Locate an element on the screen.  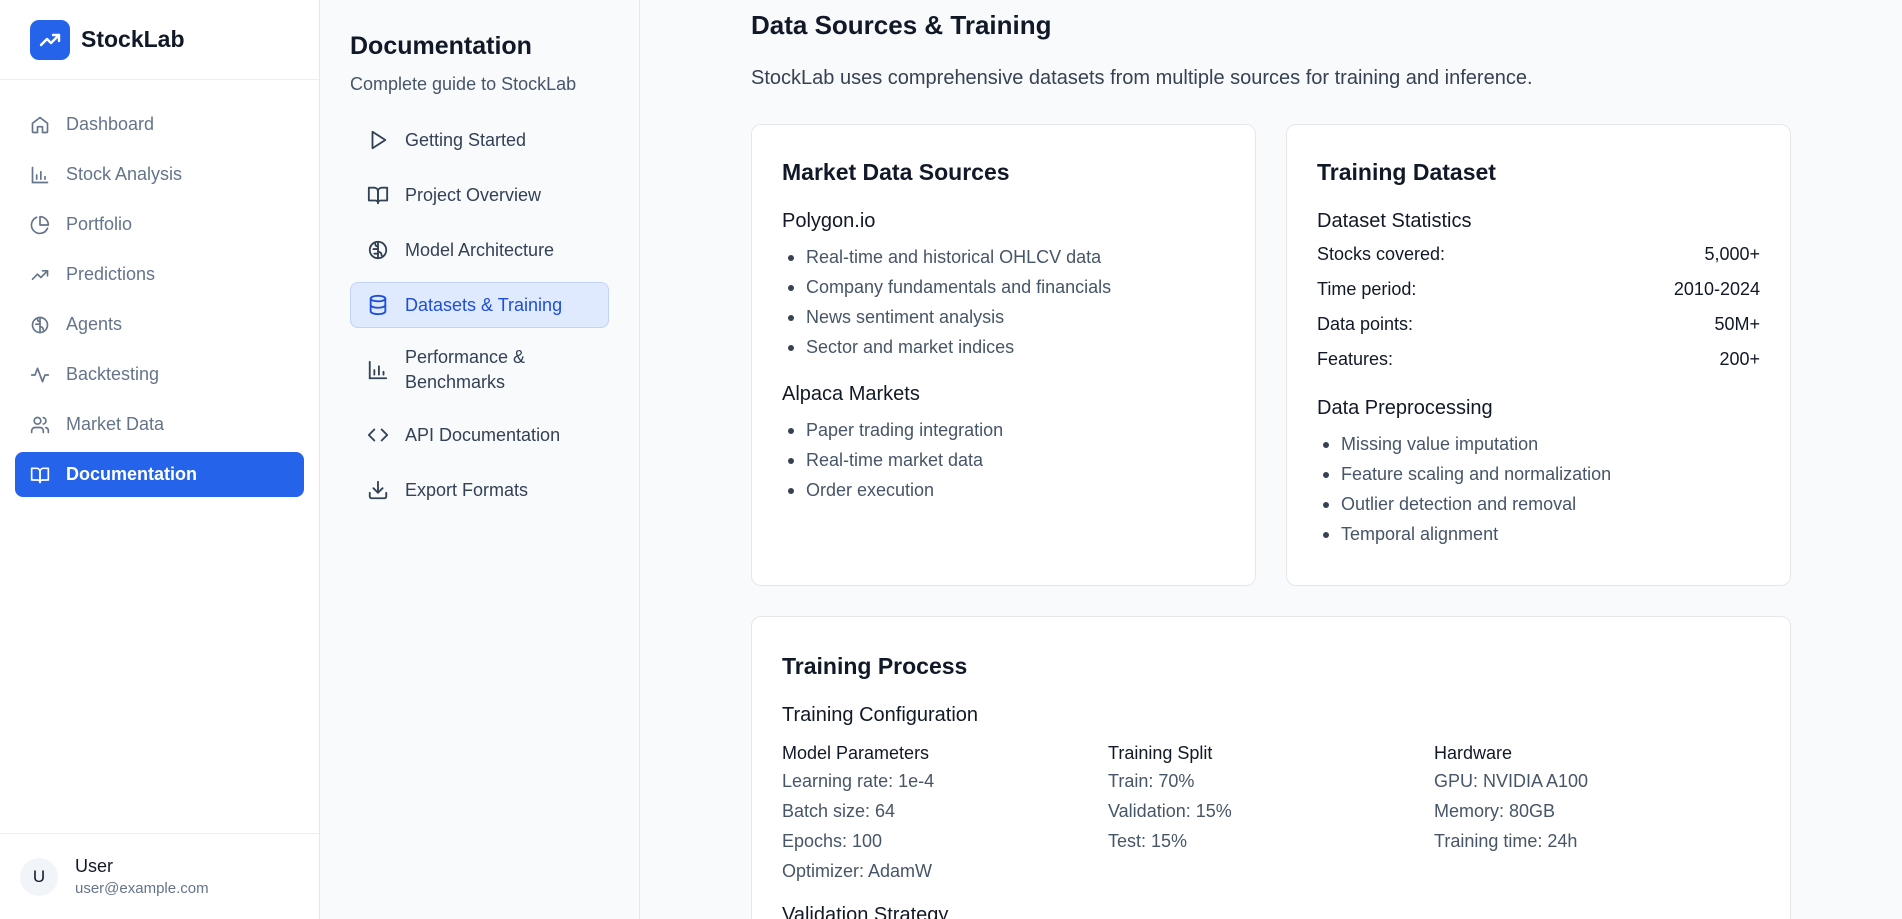
card-title: Training Process is located at coordinates (875, 666).